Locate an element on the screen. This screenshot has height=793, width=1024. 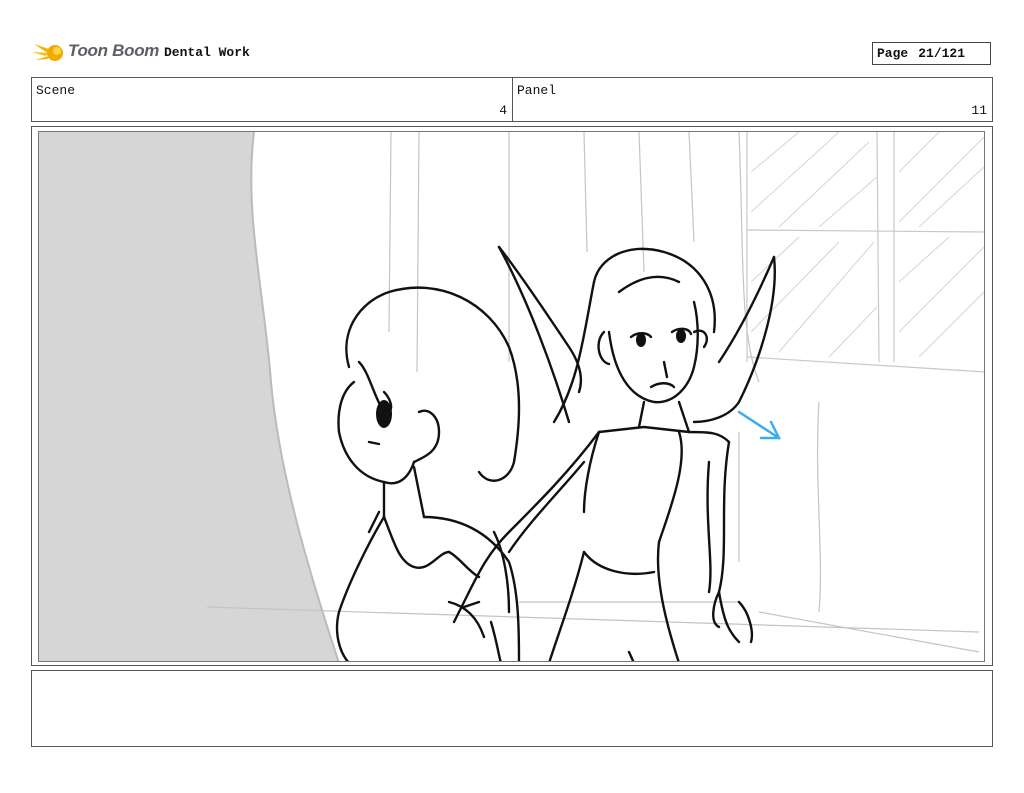
panel-label: Panel is located at coordinates (537, 90).